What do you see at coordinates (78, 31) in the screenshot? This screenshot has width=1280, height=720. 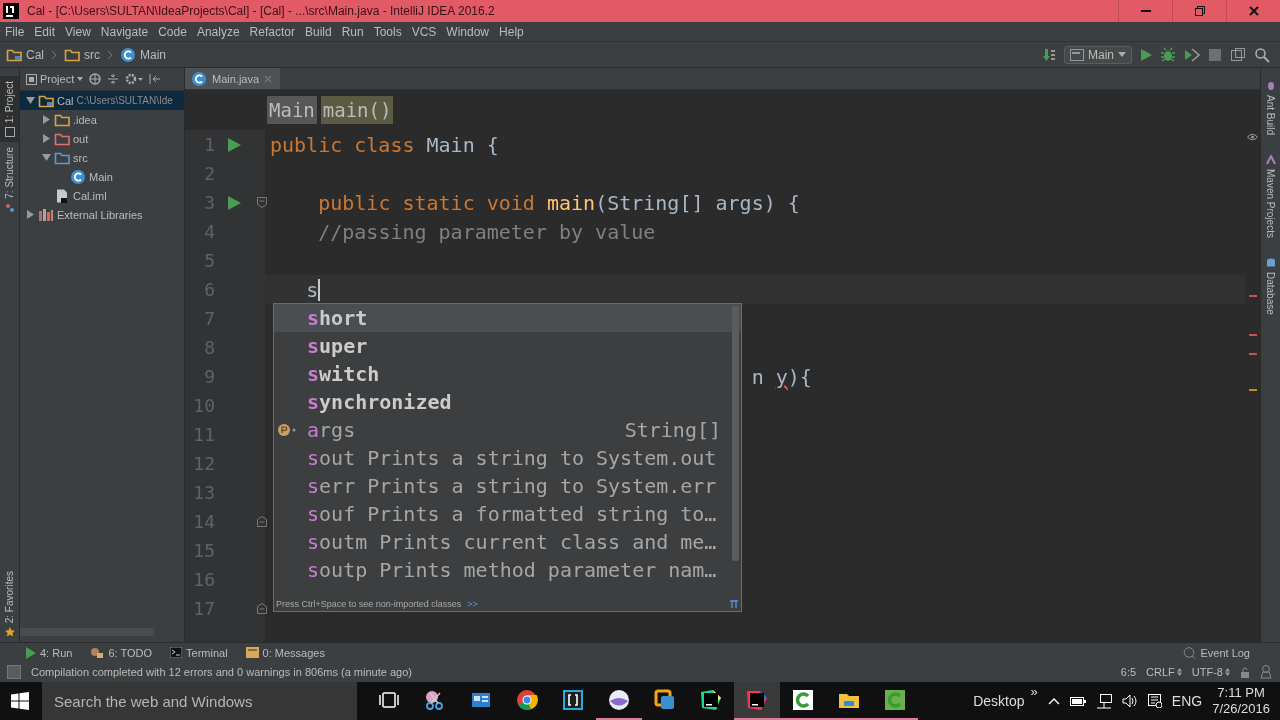 I see `menu-item: View` at bounding box center [78, 31].